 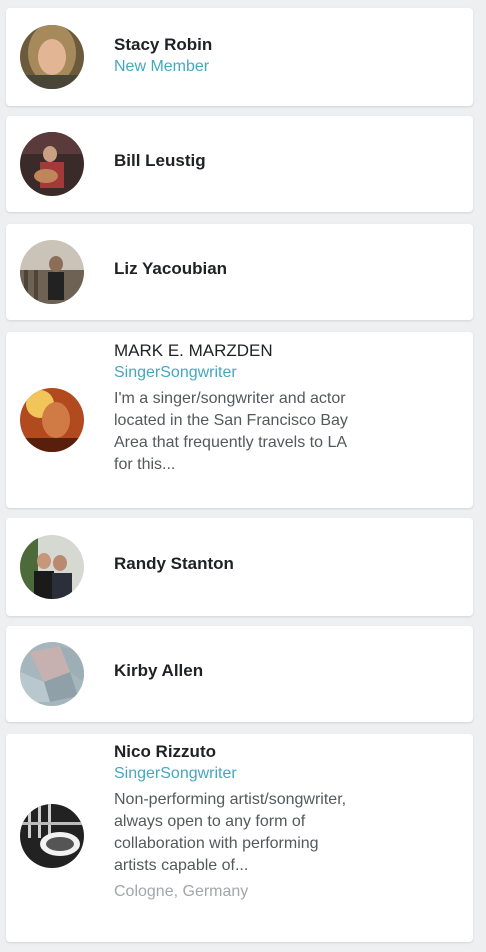 I want to click on member-name: Randy Stanton, so click(x=243, y=564).